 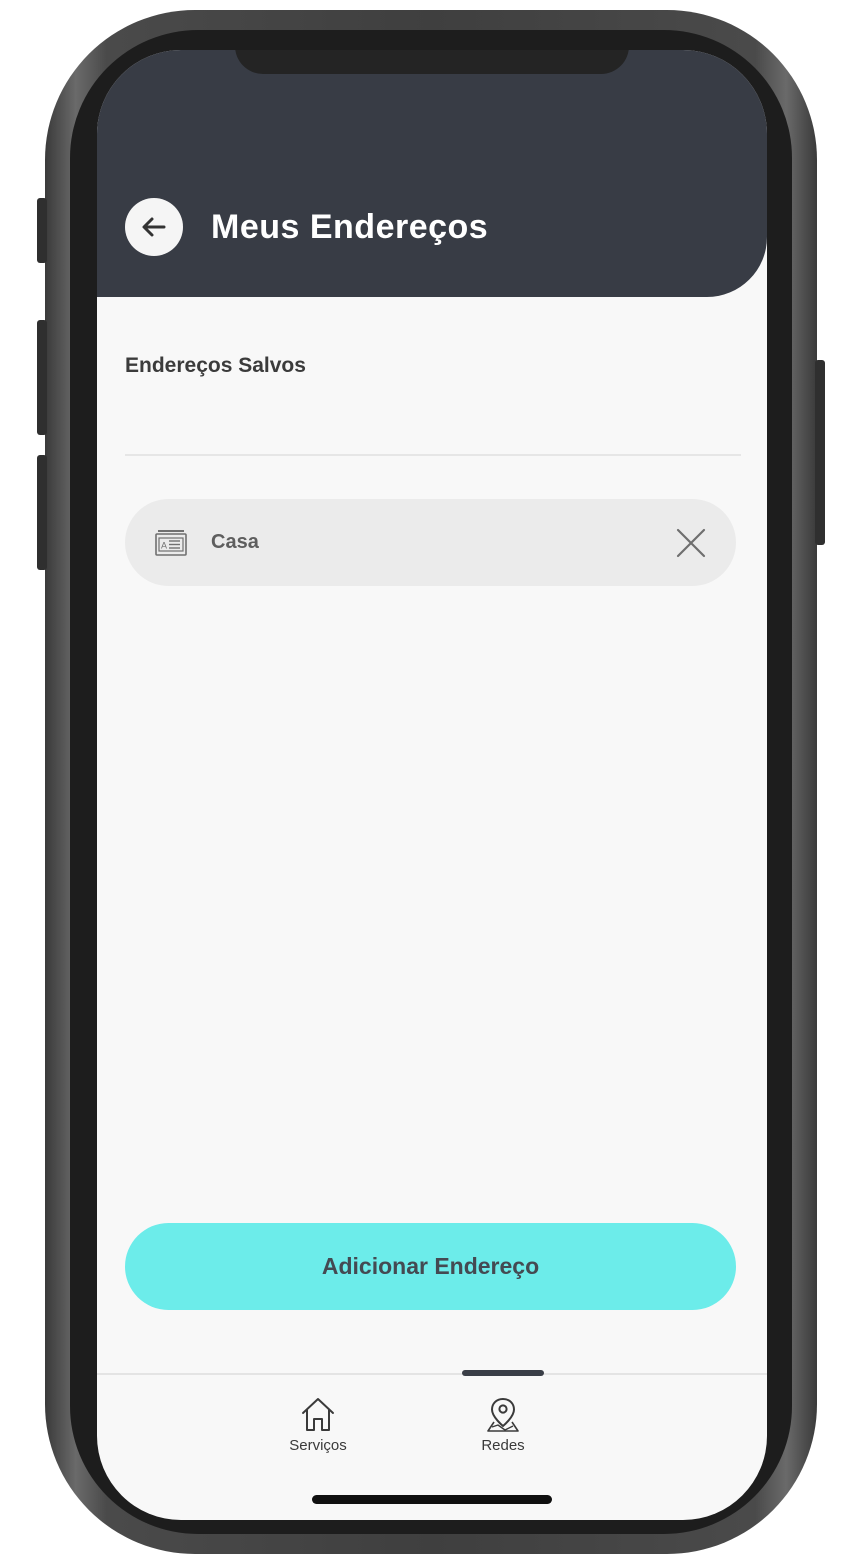 I want to click on power-button, so click(x=820, y=452).